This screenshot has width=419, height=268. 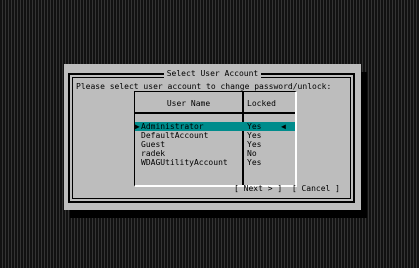 What do you see at coordinates (188, 103) in the screenshot?
I see `column-header-user-name: User Name` at bounding box center [188, 103].